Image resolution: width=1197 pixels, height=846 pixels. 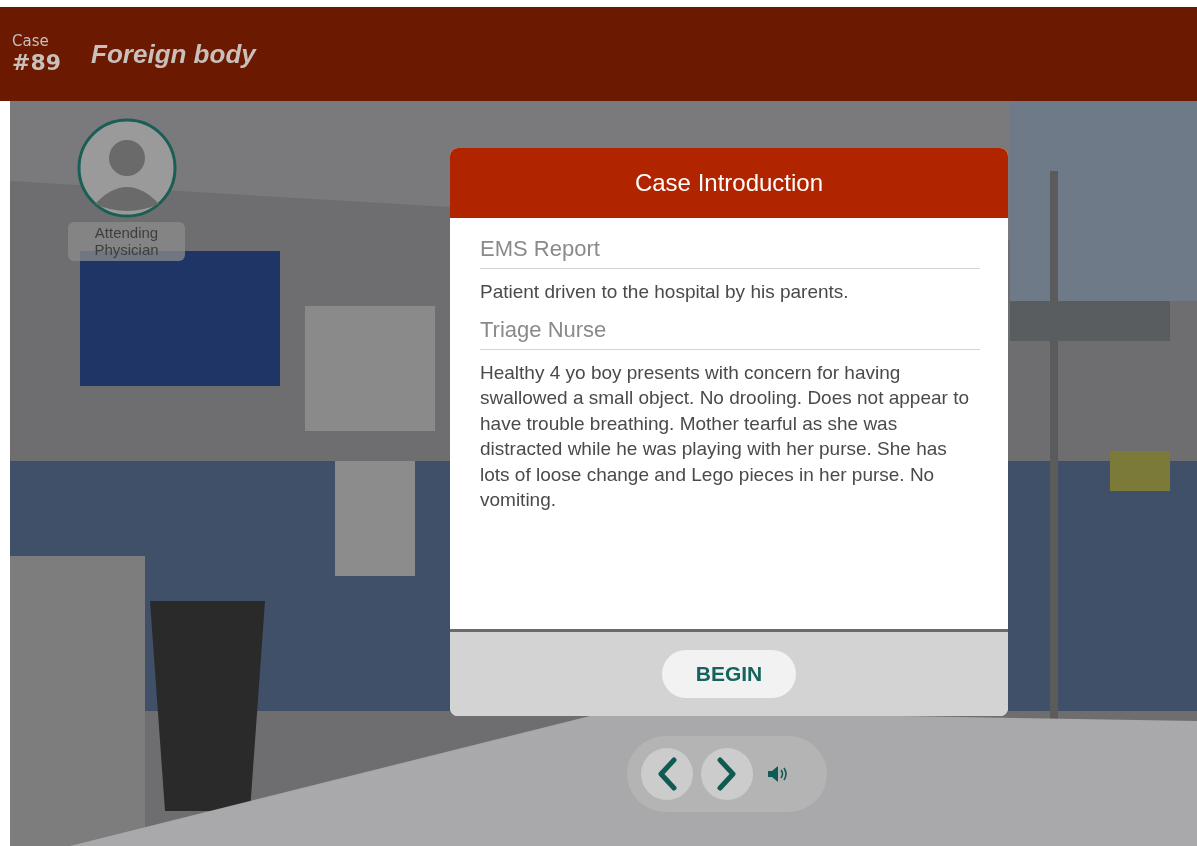 What do you see at coordinates (665, 292) in the screenshot?
I see `section-text: Patient driven to the hospital by his parents.` at bounding box center [665, 292].